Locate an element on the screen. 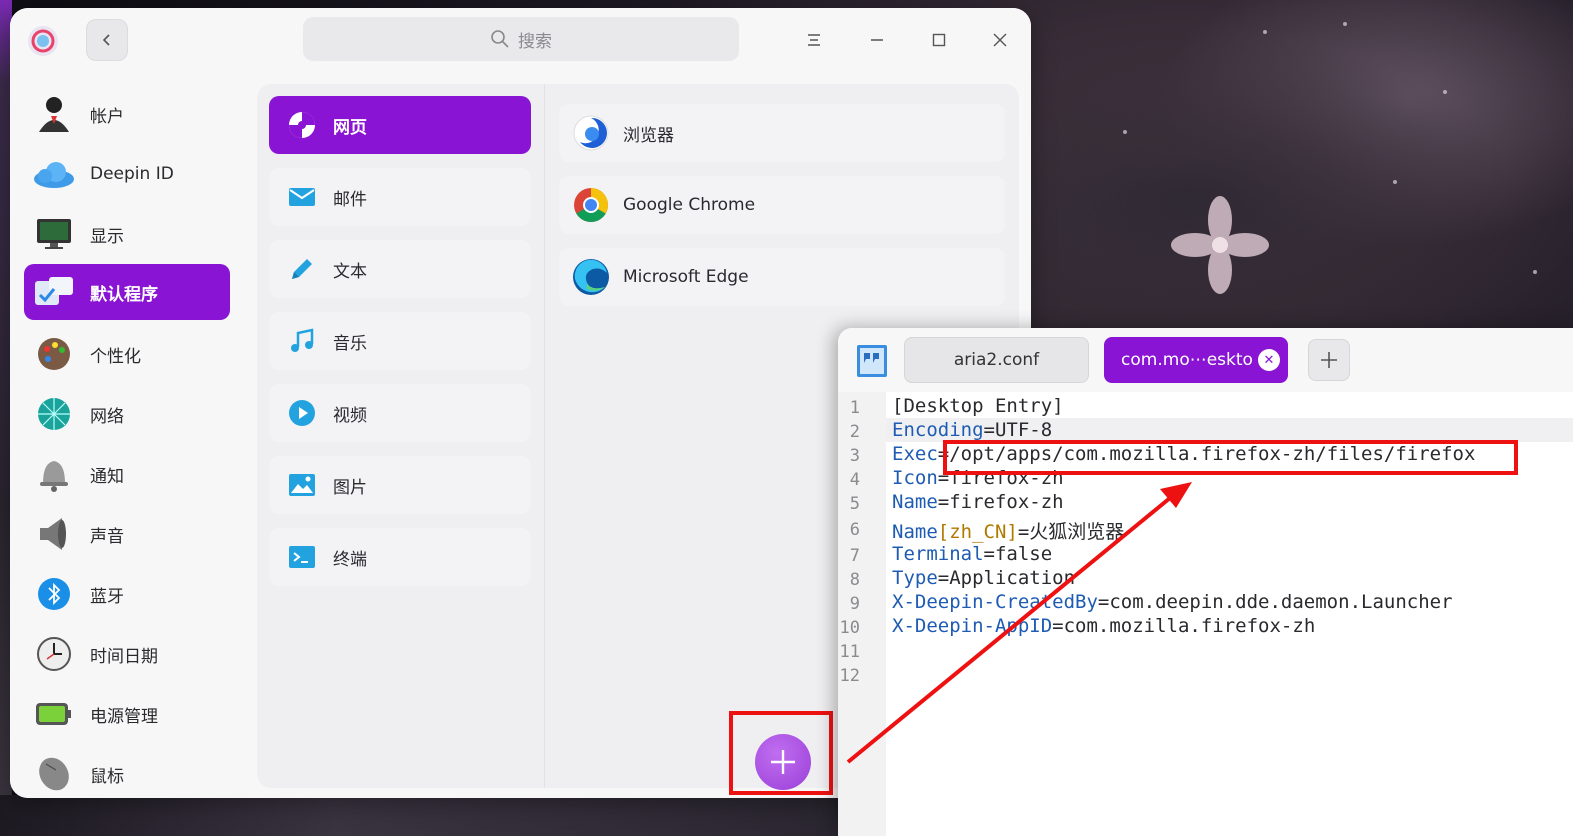  app-item-google-chrome: Google Chrome is located at coordinates (782, 205).